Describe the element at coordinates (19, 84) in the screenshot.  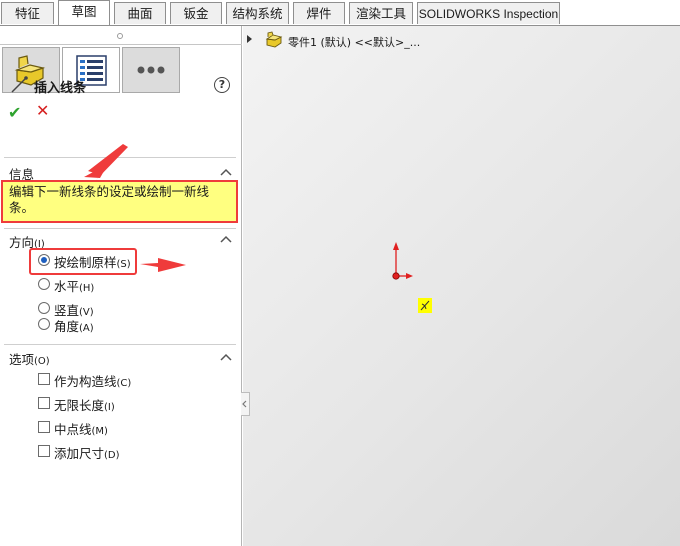
I see `line-tool-icon` at that location.